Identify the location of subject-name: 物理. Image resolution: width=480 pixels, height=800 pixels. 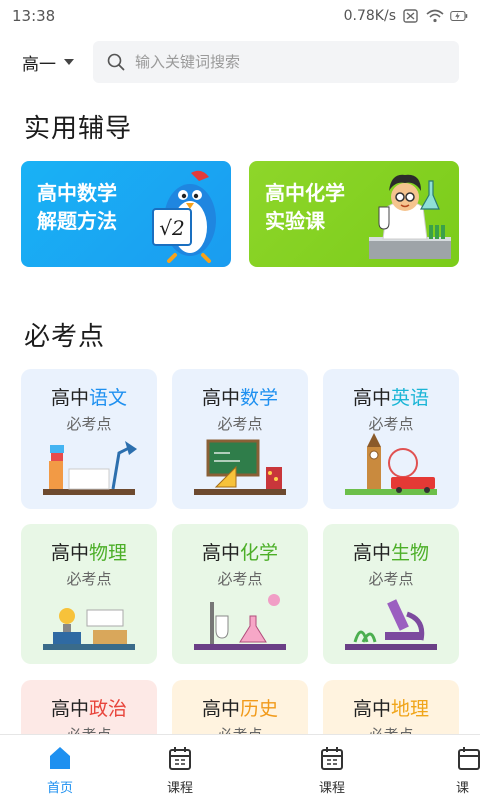
(108, 553).